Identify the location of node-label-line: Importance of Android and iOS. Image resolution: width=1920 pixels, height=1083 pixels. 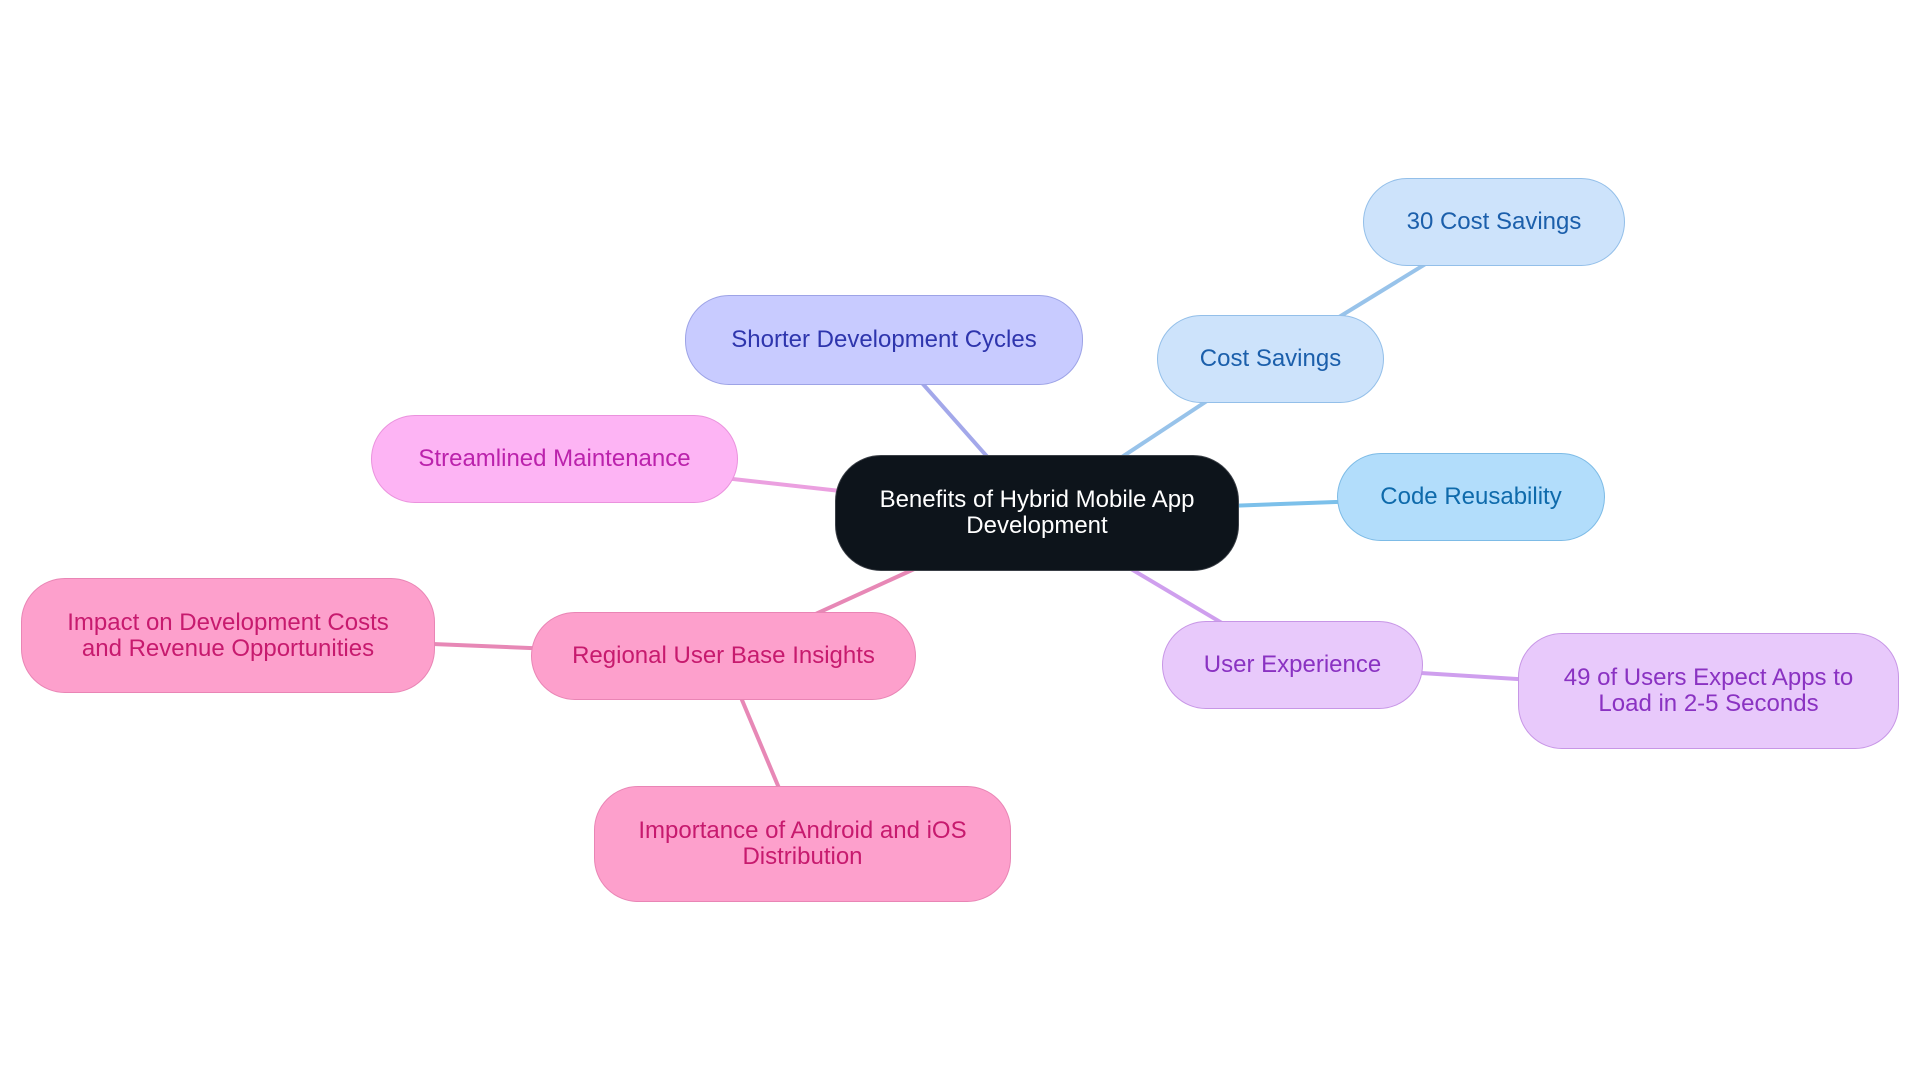
(802, 830).